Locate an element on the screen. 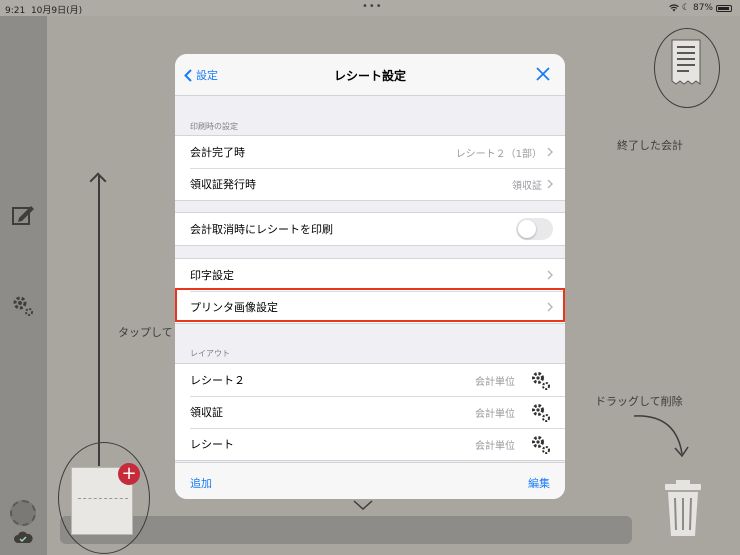  add-button: 追加 is located at coordinates (201, 483).